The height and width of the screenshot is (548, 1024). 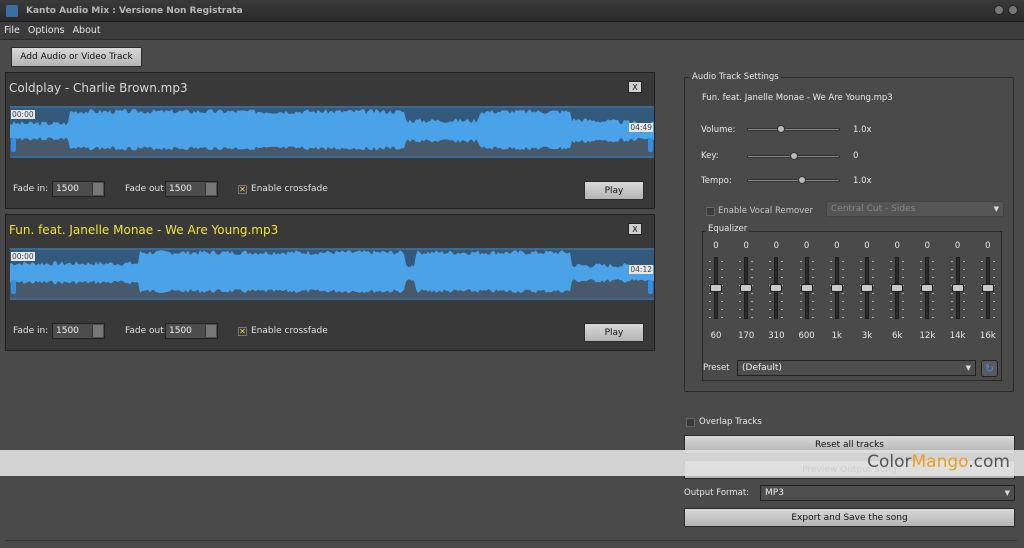 What do you see at coordinates (87, 30) in the screenshot?
I see `menu-about: About` at bounding box center [87, 30].